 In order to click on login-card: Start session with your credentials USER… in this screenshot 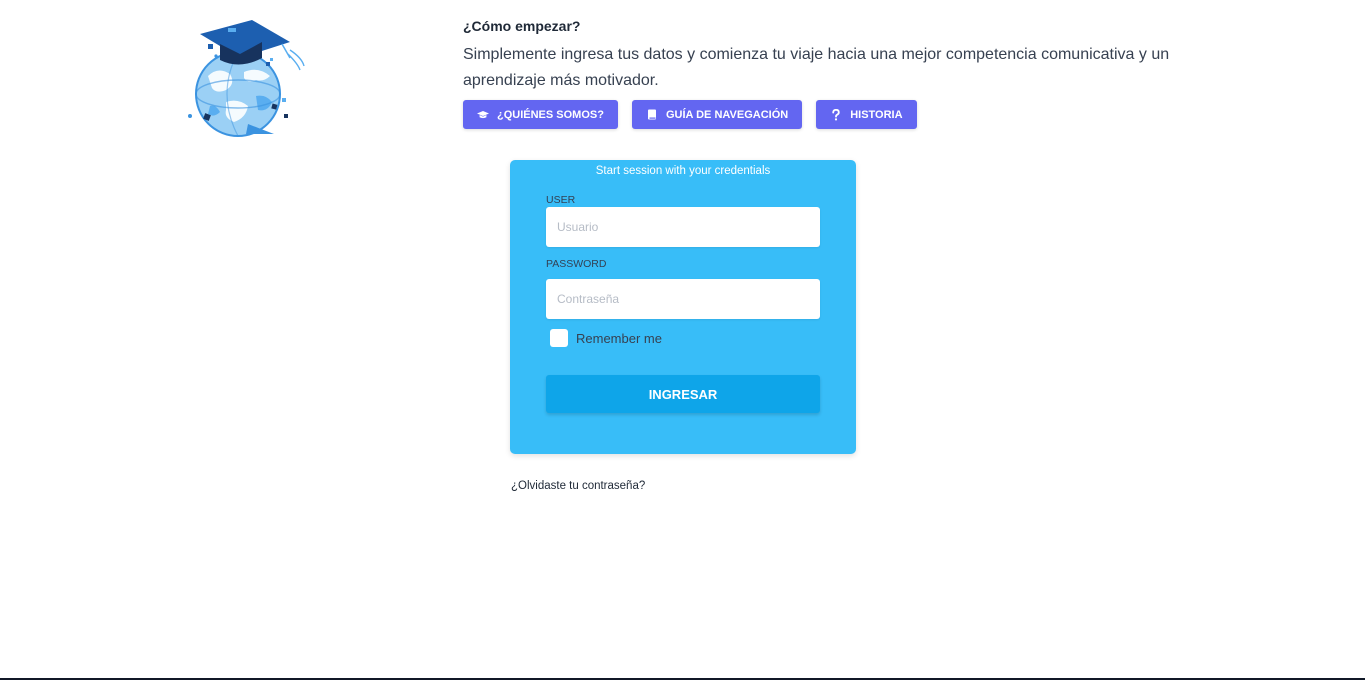, I will do `click(683, 307)`.